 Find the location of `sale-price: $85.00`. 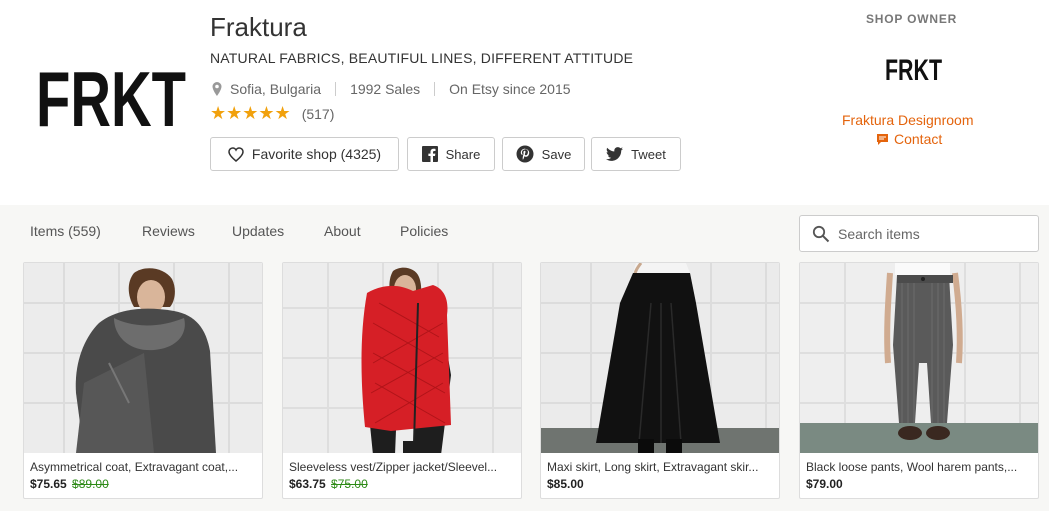

sale-price: $85.00 is located at coordinates (565, 484).